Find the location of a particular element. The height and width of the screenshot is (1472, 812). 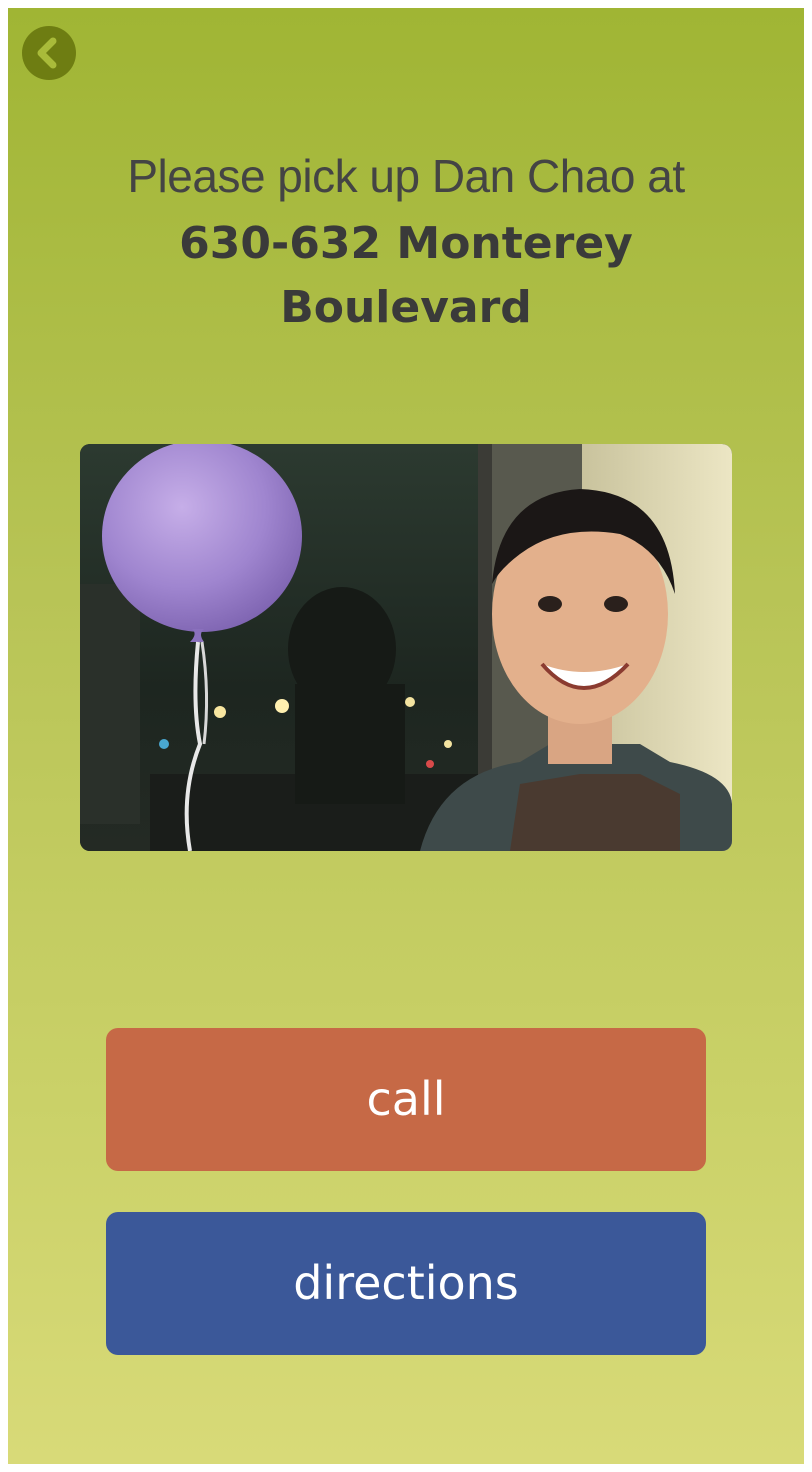

call-button: call is located at coordinates (406, 1099).